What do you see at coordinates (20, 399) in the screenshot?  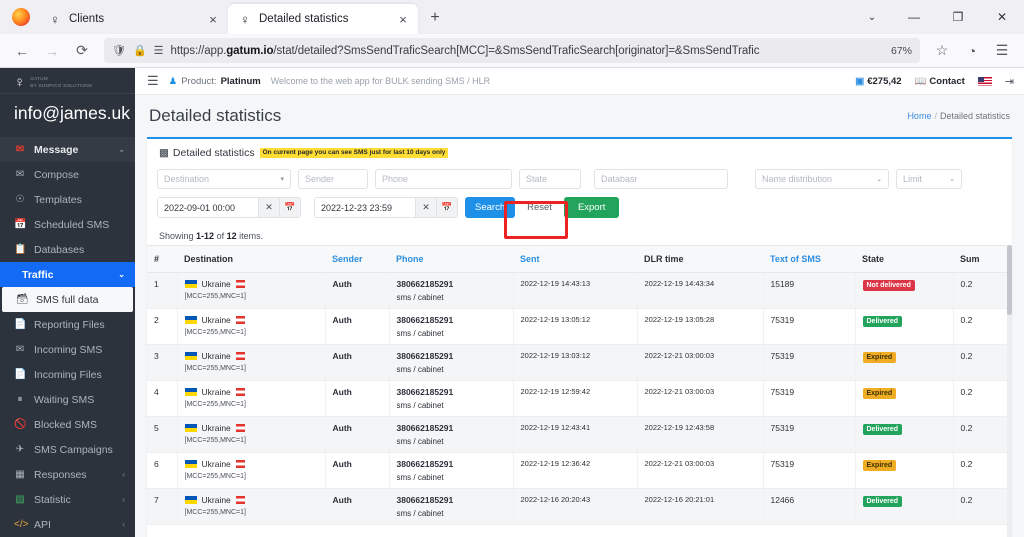 I see `pause-circle-icon: ⏸` at bounding box center [20, 399].